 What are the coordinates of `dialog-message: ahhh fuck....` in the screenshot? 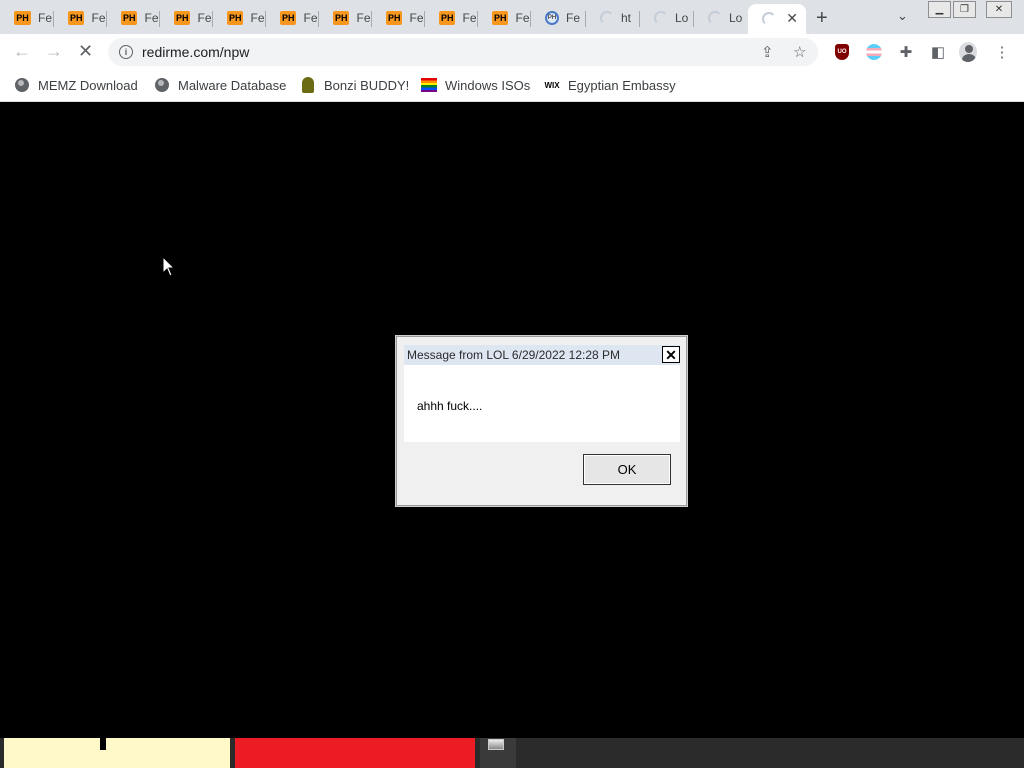 It's located at (450, 406).